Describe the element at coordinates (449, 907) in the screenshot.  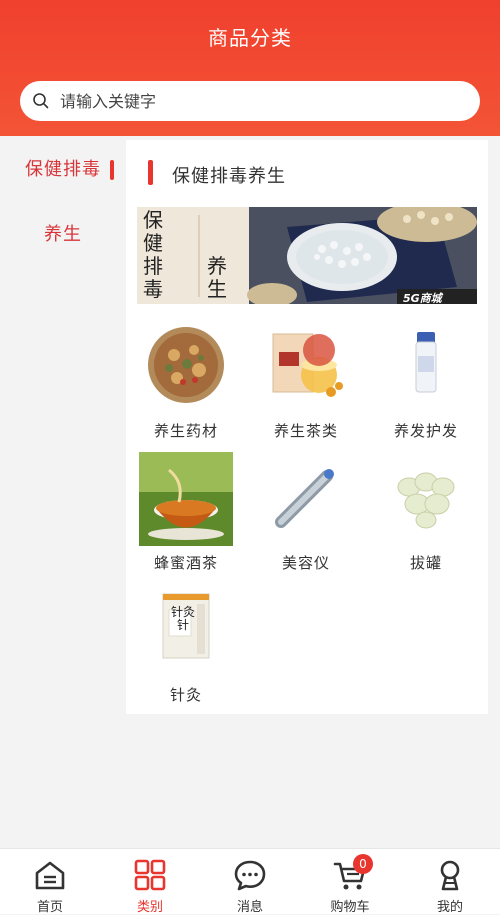
I see `tab-label: 我的` at that location.